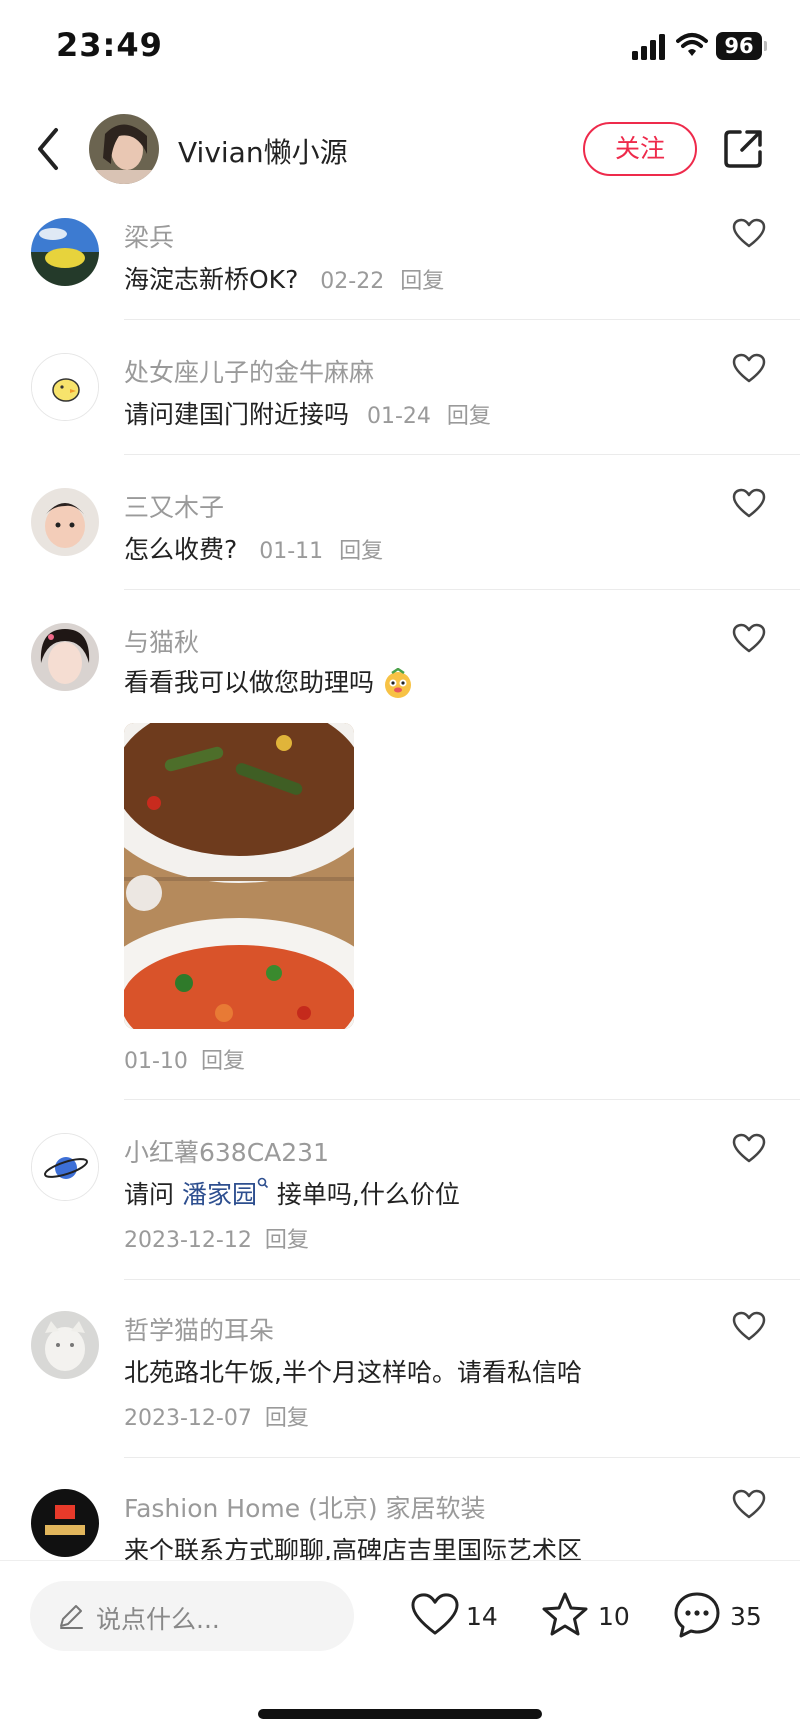  What do you see at coordinates (305, 1507) in the screenshot?
I see `commenter-name: Fashion Home (北京) 家居软装` at bounding box center [305, 1507].